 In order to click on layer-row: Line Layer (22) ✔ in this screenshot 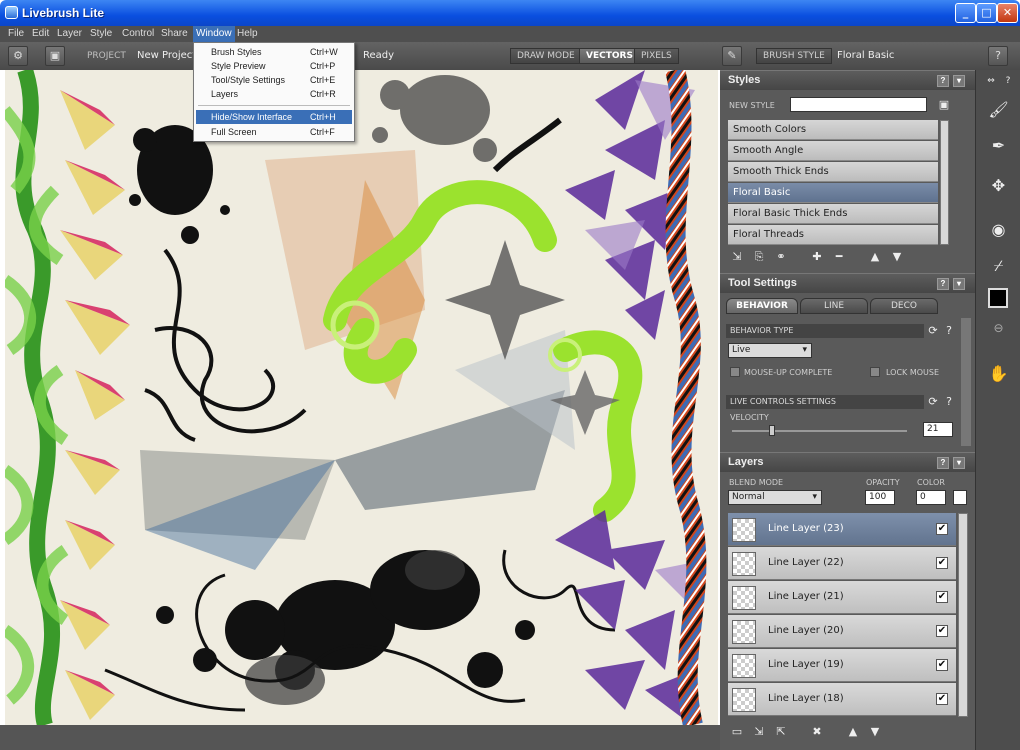, I will do `click(842, 563)`.